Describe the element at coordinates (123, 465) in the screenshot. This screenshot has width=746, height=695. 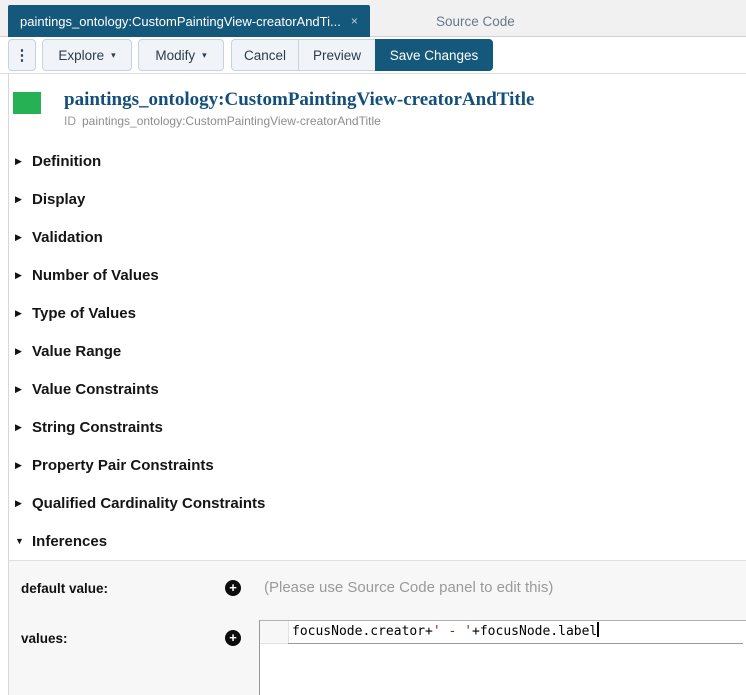
I see `section-label: Property Pair Constraints` at that location.